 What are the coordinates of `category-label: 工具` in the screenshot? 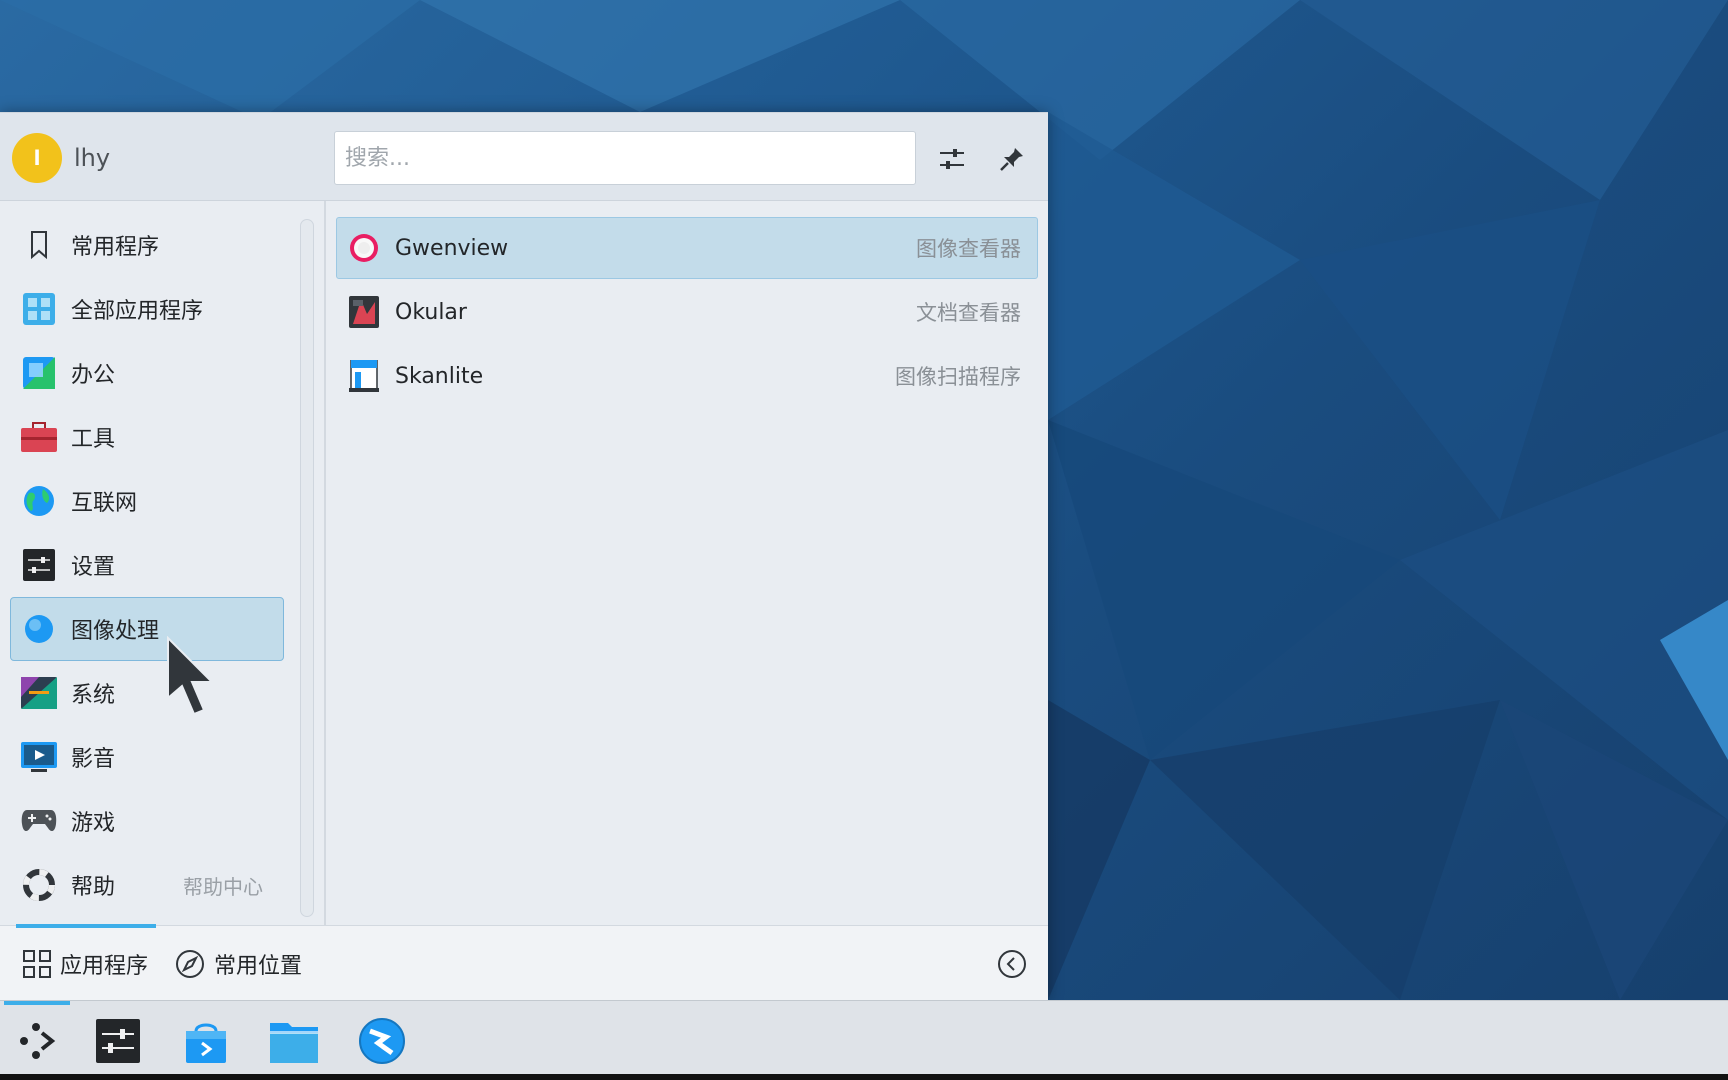 It's located at (93, 439).